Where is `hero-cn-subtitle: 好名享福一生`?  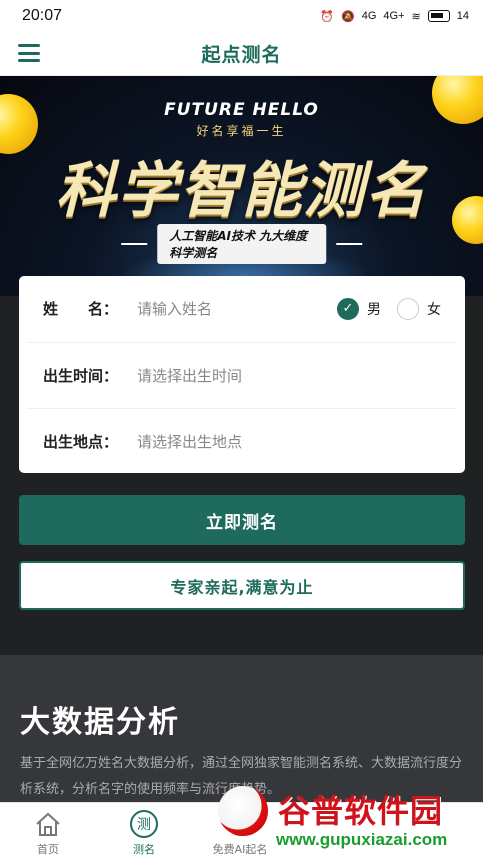 hero-cn-subtitle: 好名享福一生 is located at coordinates (241, 131).